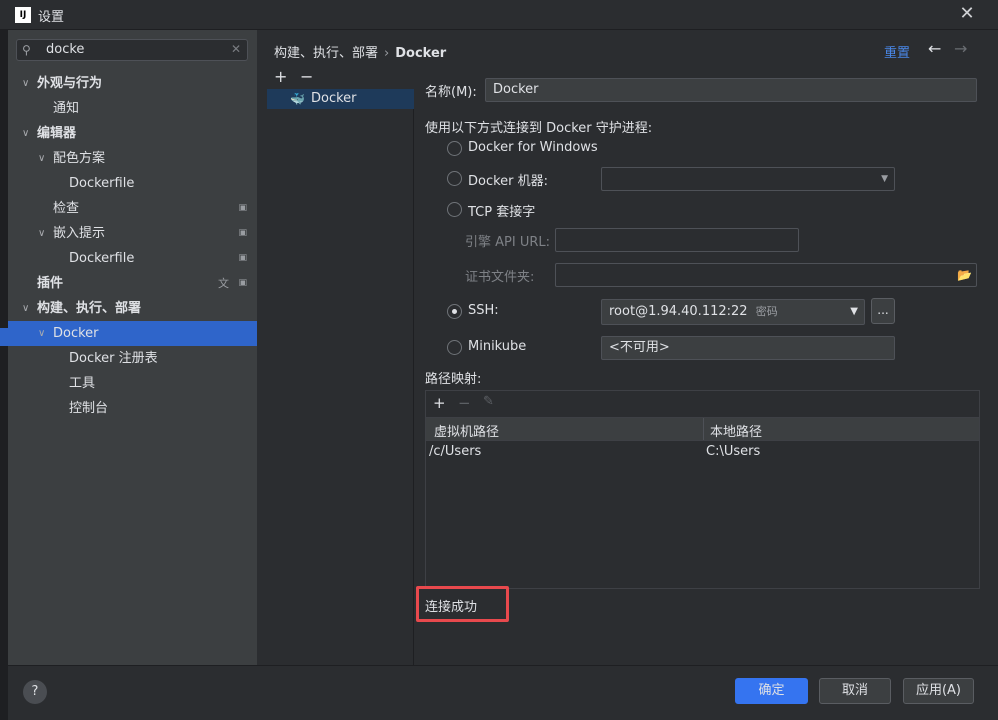 This screenshot has width=998, height=720. Describe the element at coordinates (455, 451) in the screenshot. I see `vm-path-cell: /c/Users` at that location.